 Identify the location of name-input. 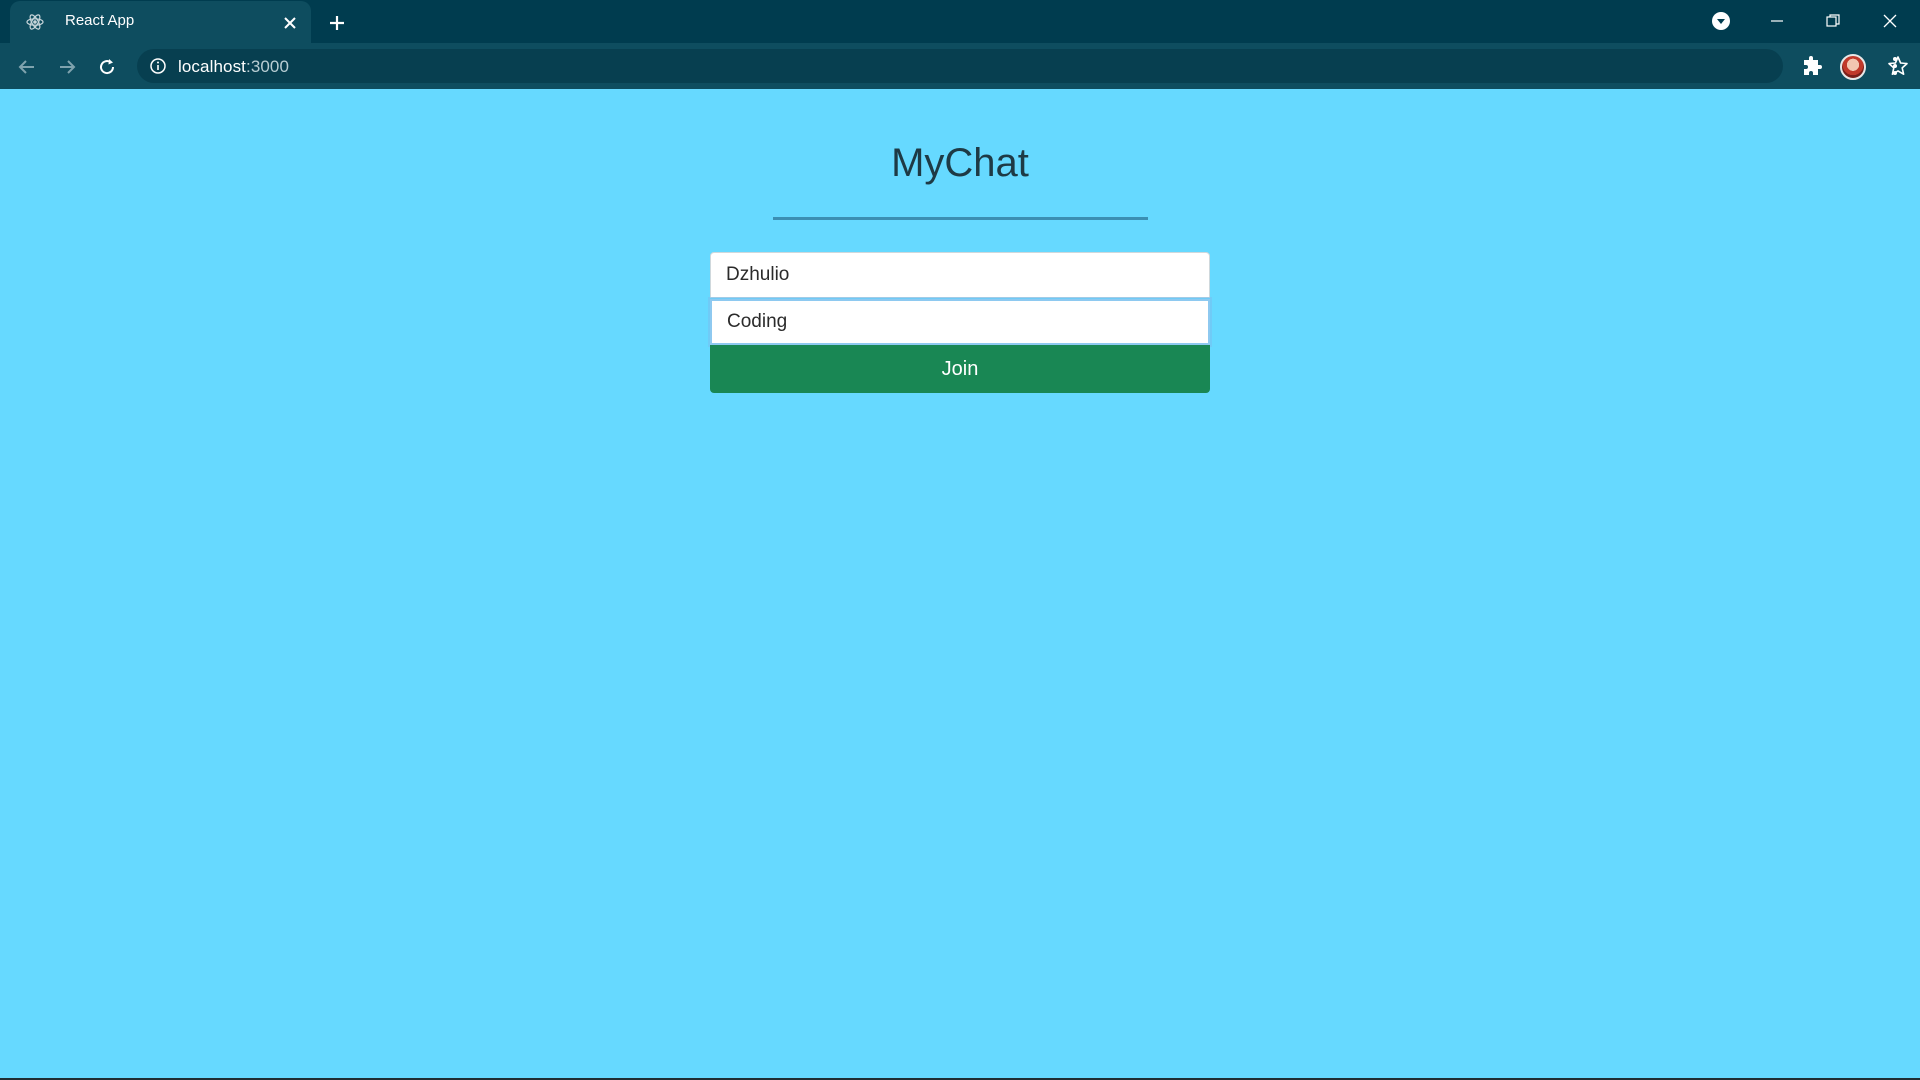
(960, 275).